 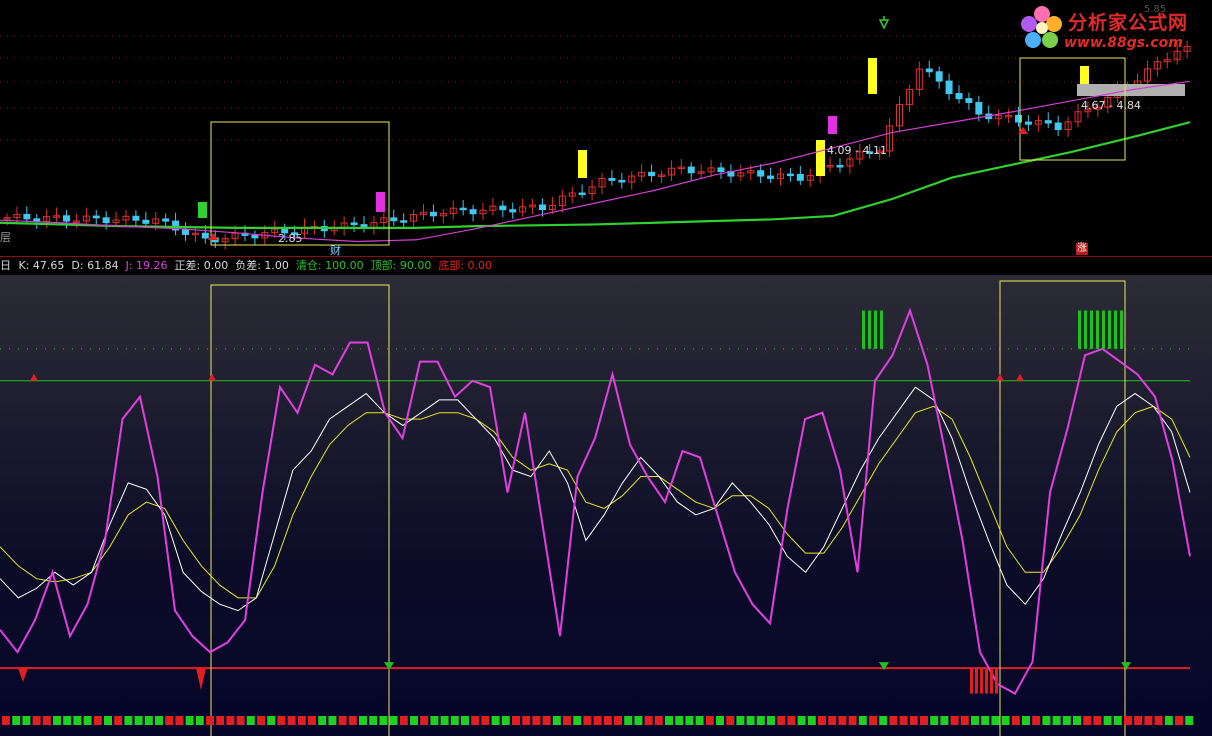 What do you see at coordinates (213, 236) in the screenshot?
I see `up-arrow-icon` at bounding box center [213, 236].